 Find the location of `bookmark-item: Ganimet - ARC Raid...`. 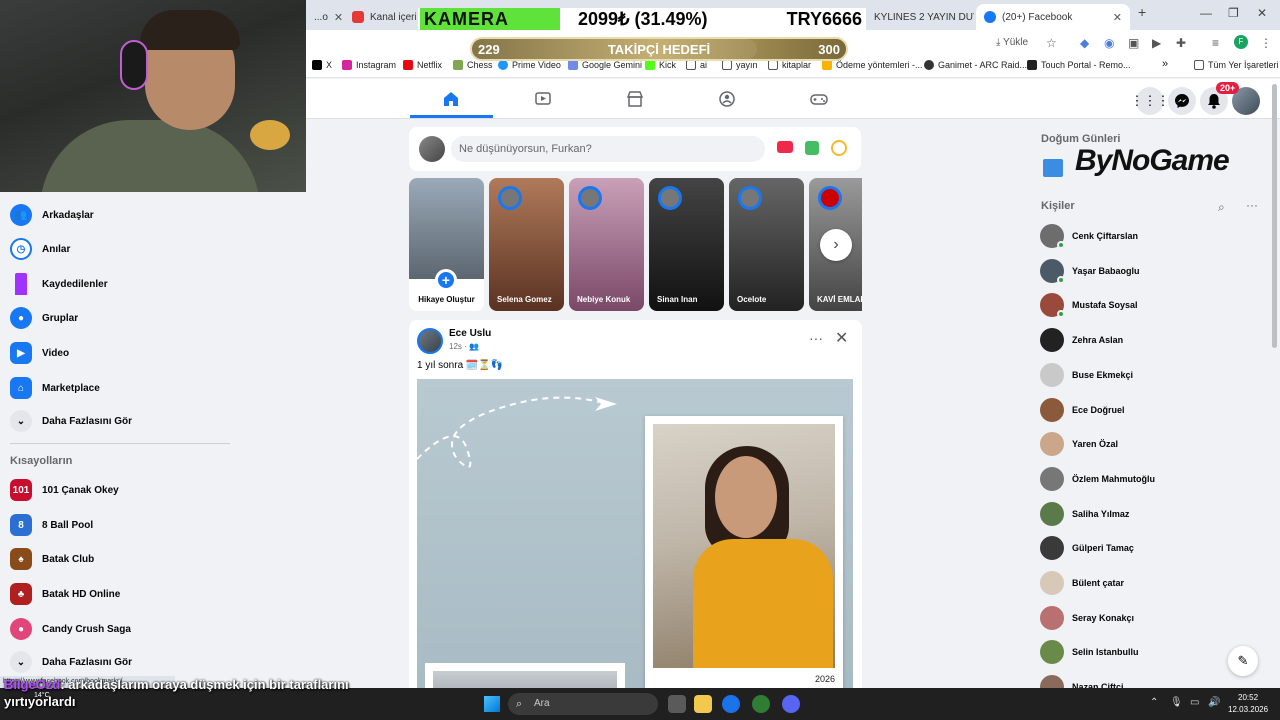

bookmark-item: Ganimet - ARC Raid... is located at coordinates (975, 65).